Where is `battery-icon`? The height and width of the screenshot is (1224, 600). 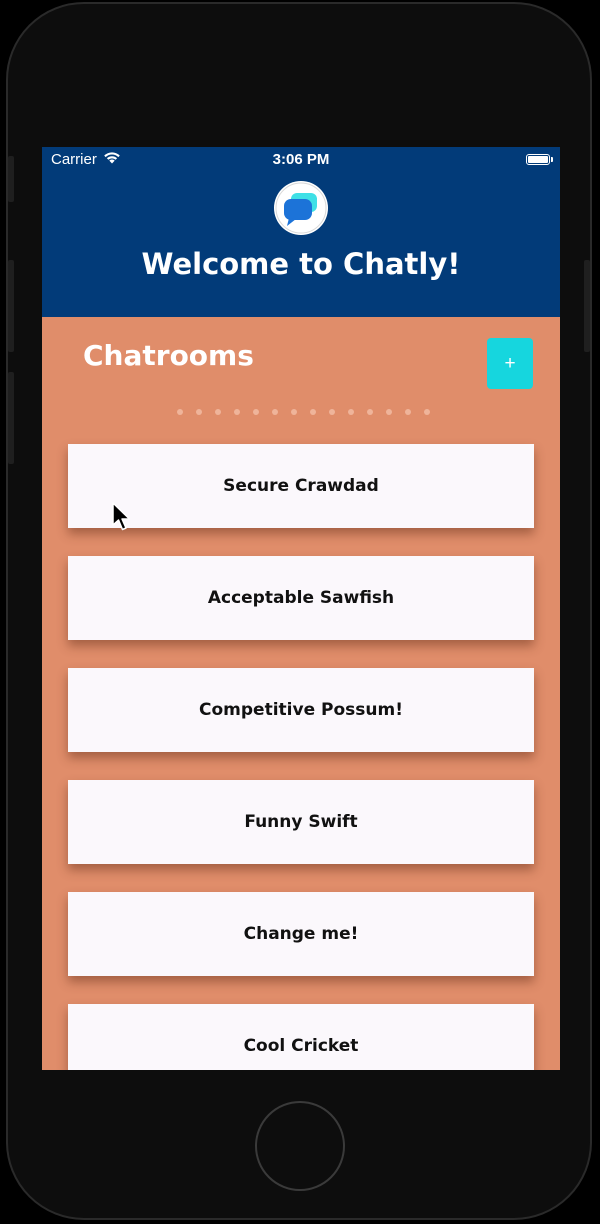
battery-icon is located at coordinates (539, 159).